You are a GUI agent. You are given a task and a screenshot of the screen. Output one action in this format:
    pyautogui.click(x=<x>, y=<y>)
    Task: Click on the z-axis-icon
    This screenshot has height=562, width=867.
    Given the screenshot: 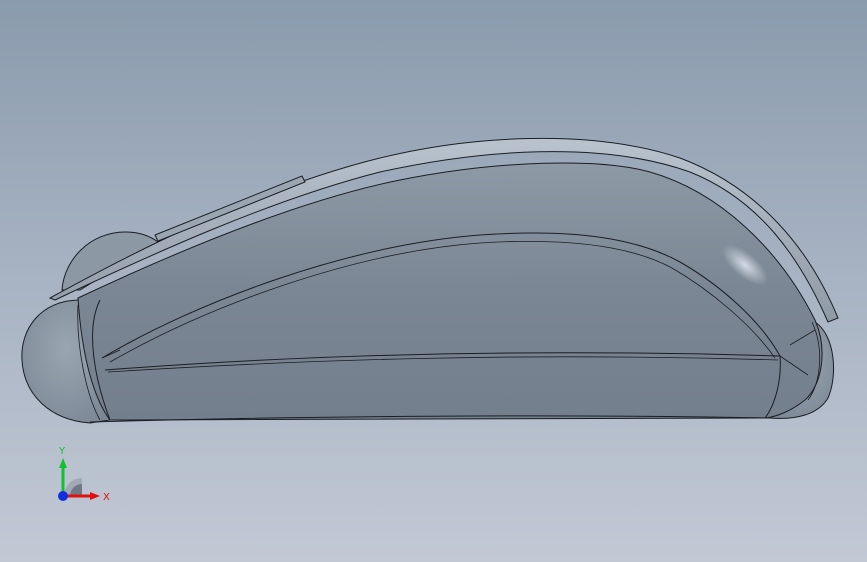 What is the action you would take?
    pyautogui.click(x=63, y=496)
    